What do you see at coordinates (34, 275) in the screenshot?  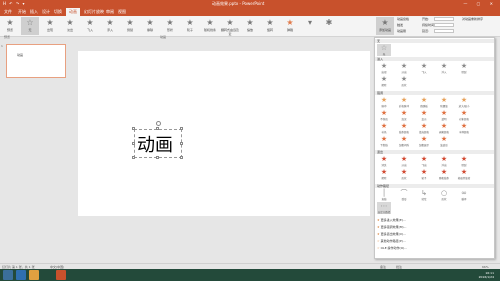 I see `folder-icon` at bounding box center [34, 275].